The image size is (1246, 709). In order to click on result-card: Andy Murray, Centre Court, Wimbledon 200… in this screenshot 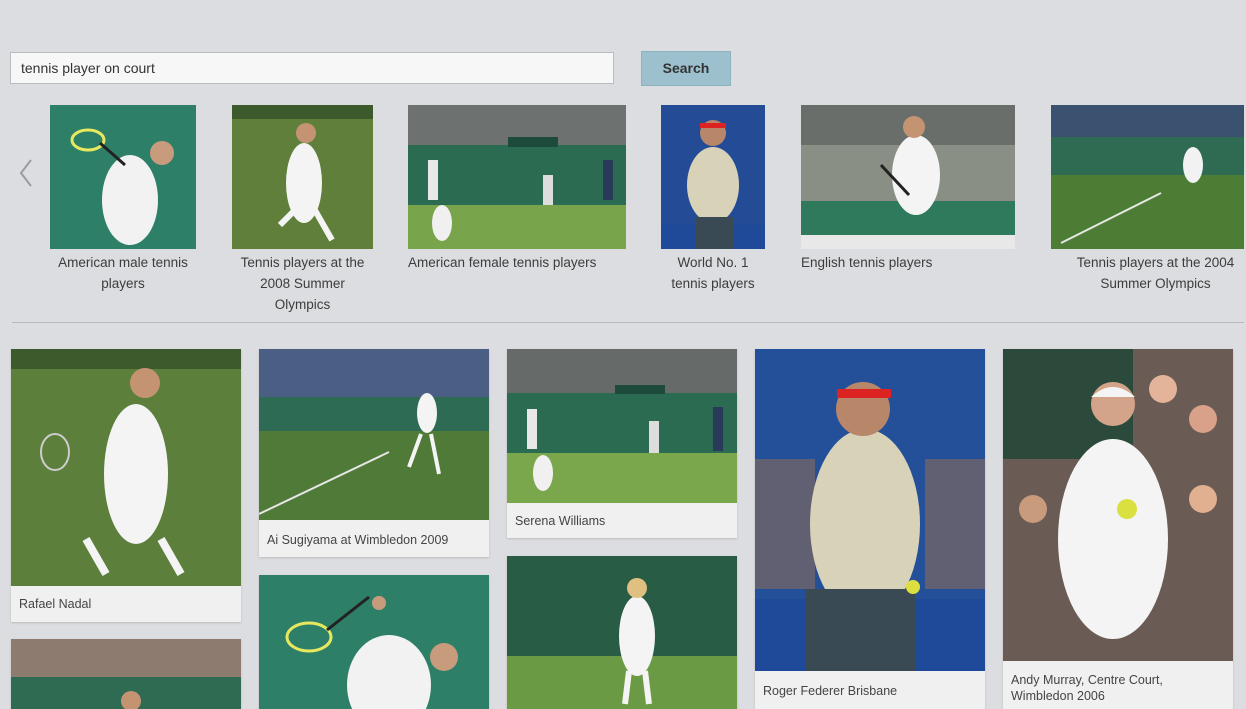, I will do `click(1118, 529)`.